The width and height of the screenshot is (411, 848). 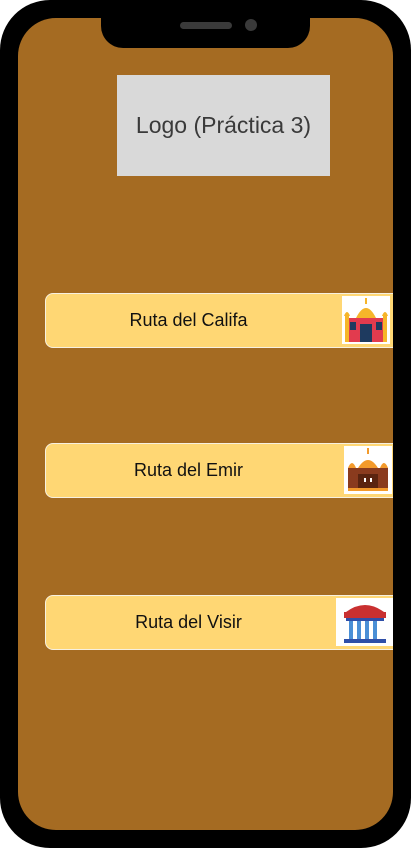 What do you see at coordinates (364, 622) in the screenshot?
I see `pavilion-icon` at bounding box center [364, 622].